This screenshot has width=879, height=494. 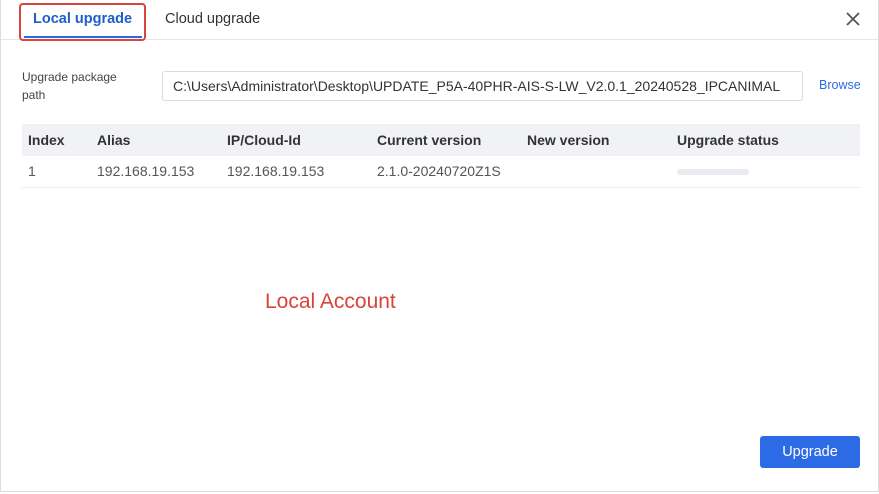 What do you see at coordinates (114, 140) in the screenshot?
I see `header-alias: Alias` at bounding box center [114, 140].